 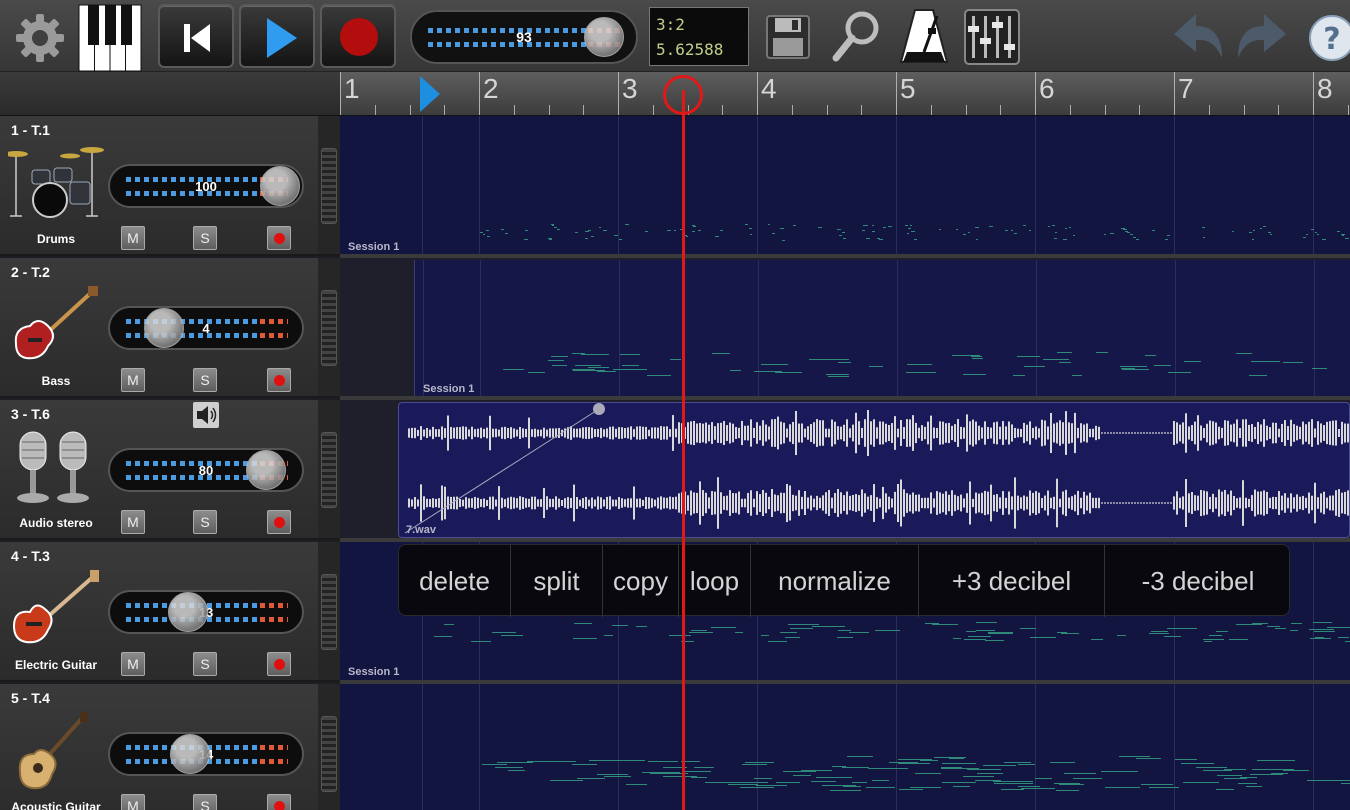 What do you see at coordinates (56, 325) in the screenshot?
I see `bass-guitar-icon` at bounding box center [56, 325].